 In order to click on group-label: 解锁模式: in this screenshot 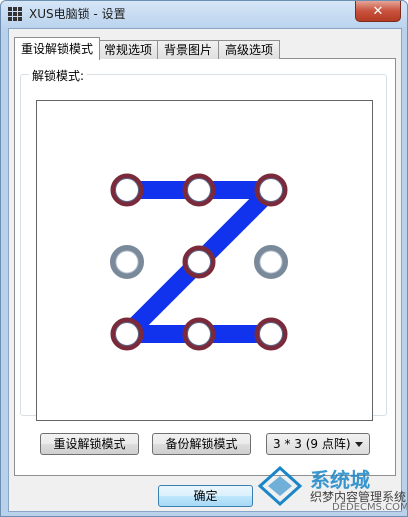, I will do `click(58, 75)`.